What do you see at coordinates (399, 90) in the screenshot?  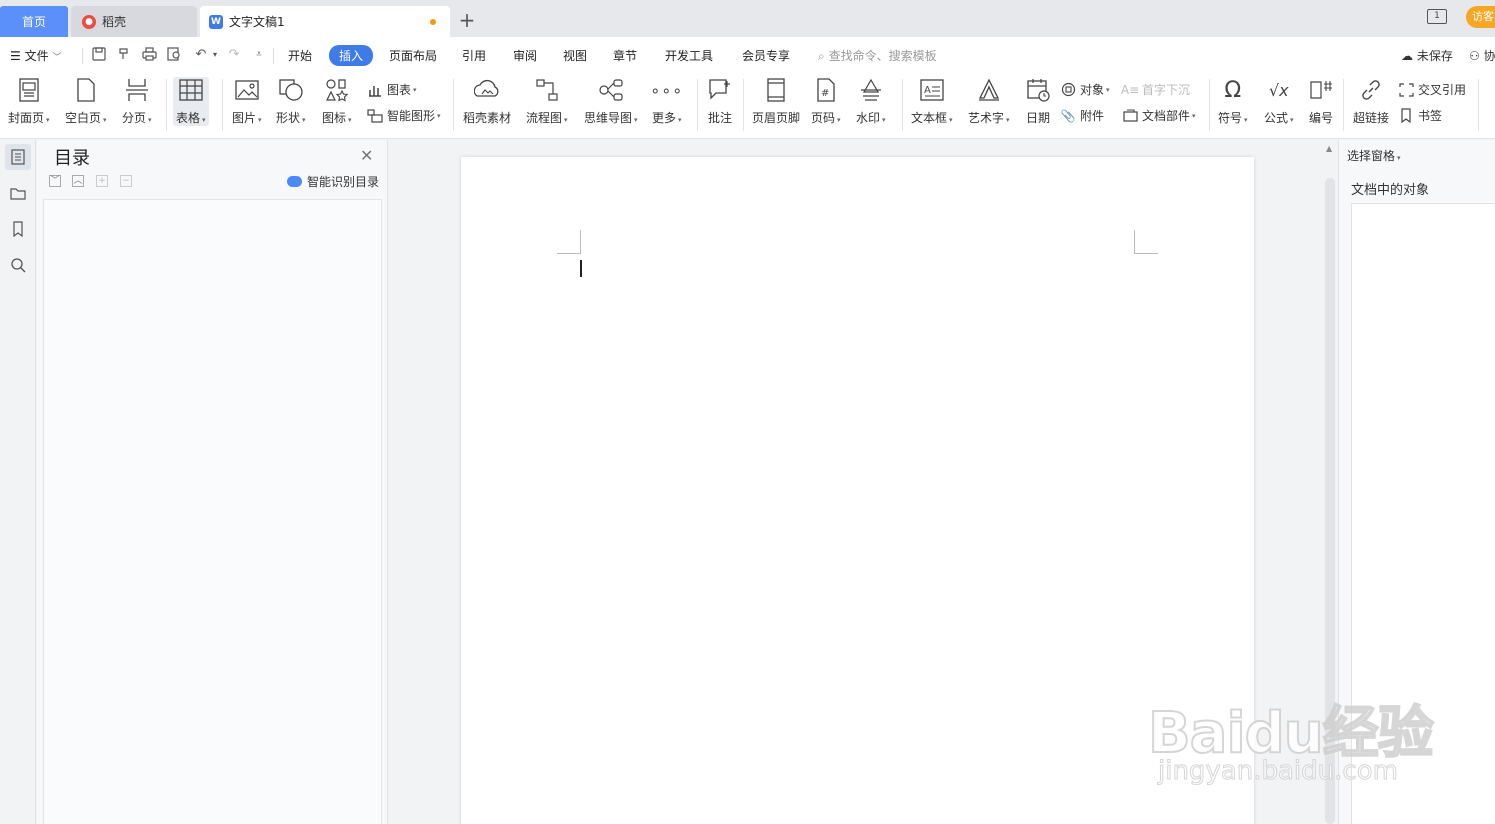 I see `chart-label: 图表` at bounding box center [399, 90].